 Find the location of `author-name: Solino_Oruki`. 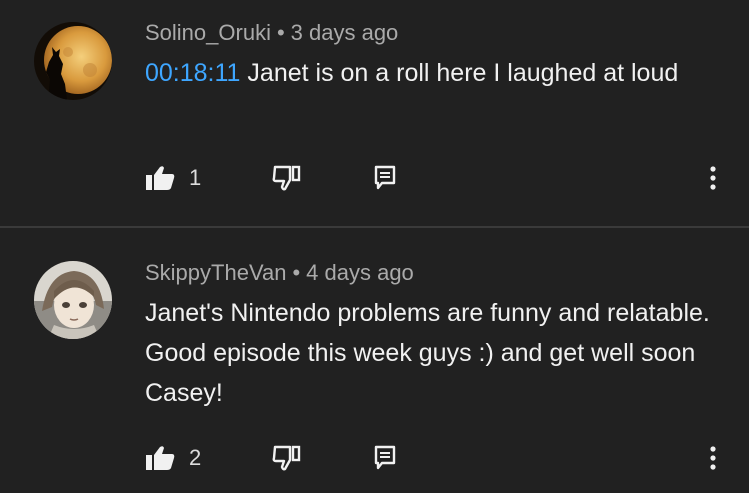

author-name: Solino_Oruki is located at coordinates (208, 32).